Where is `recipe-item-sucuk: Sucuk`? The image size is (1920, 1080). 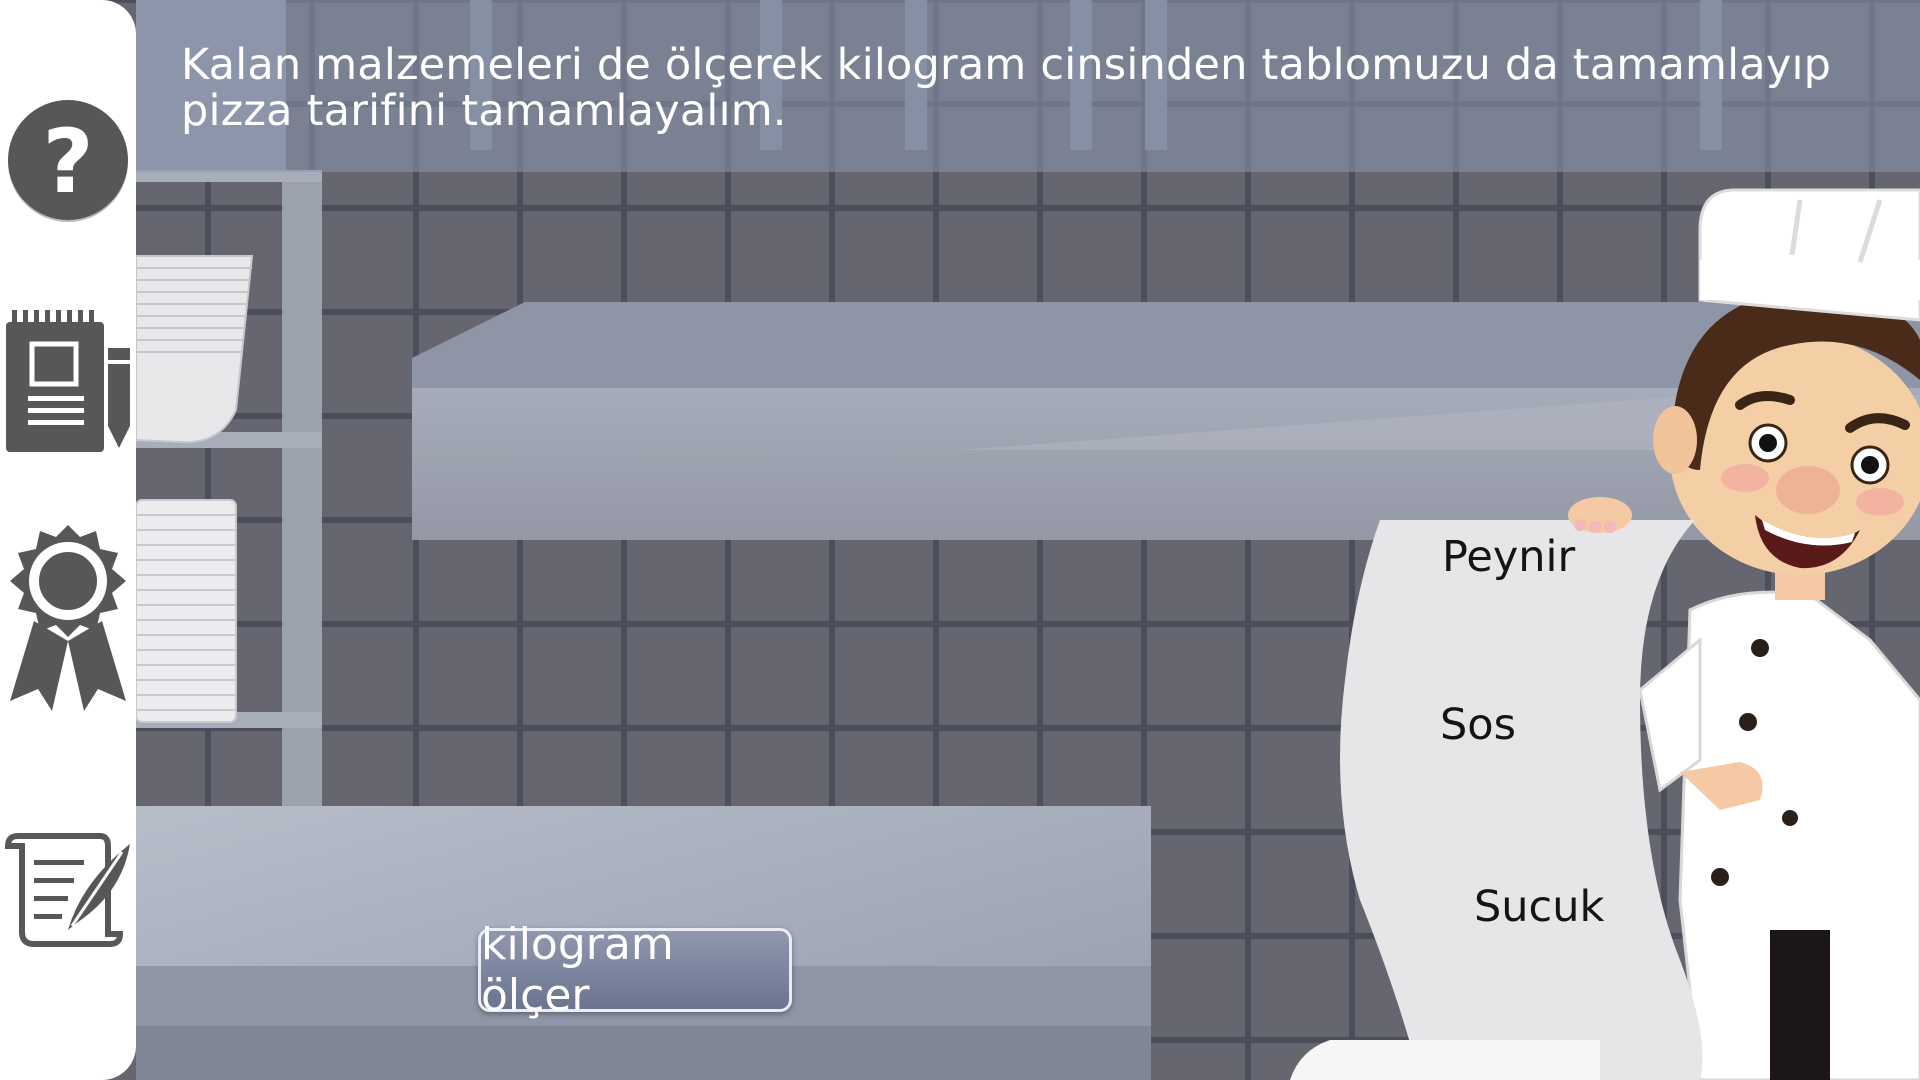 recipe-item-sucuk: Sucuk is located at coordinates (1539, 907).